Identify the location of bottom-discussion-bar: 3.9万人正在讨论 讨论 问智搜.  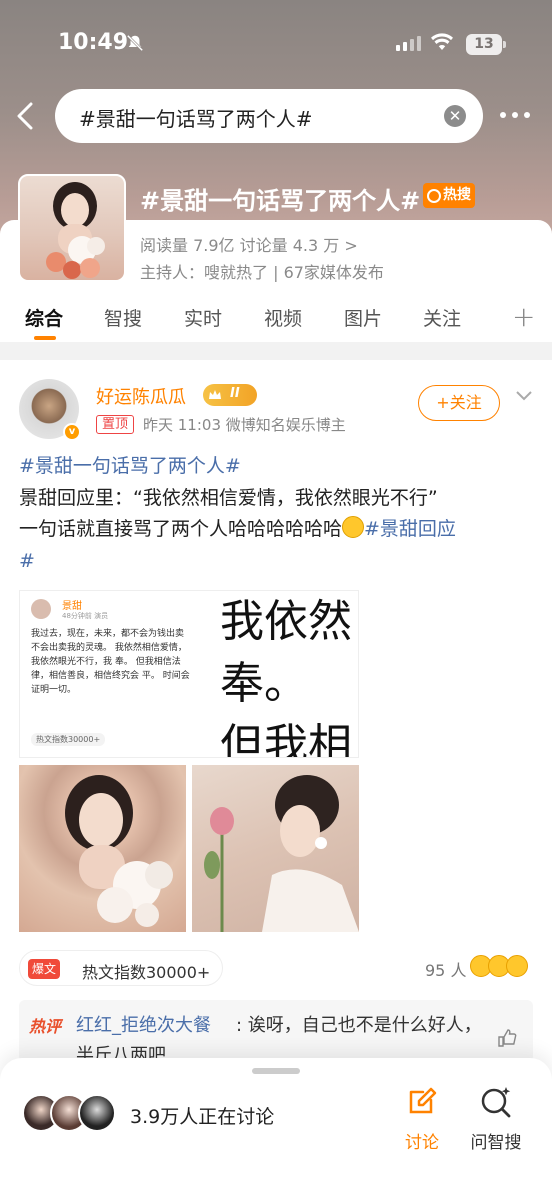
(276, 1129).